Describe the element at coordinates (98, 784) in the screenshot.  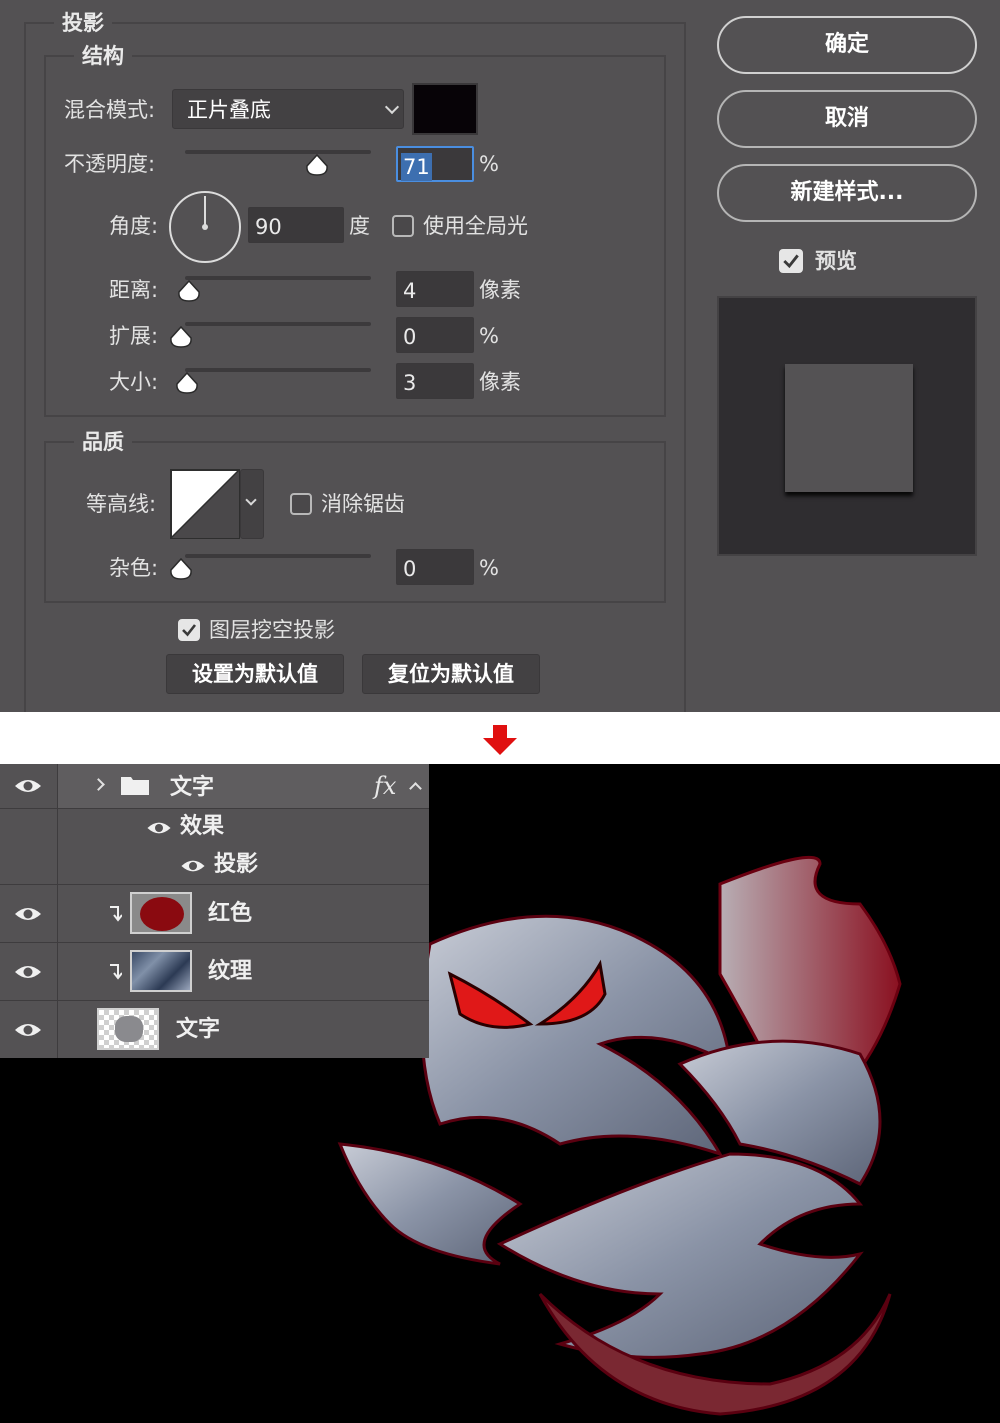
I see `chevron-right-icon` at that location.